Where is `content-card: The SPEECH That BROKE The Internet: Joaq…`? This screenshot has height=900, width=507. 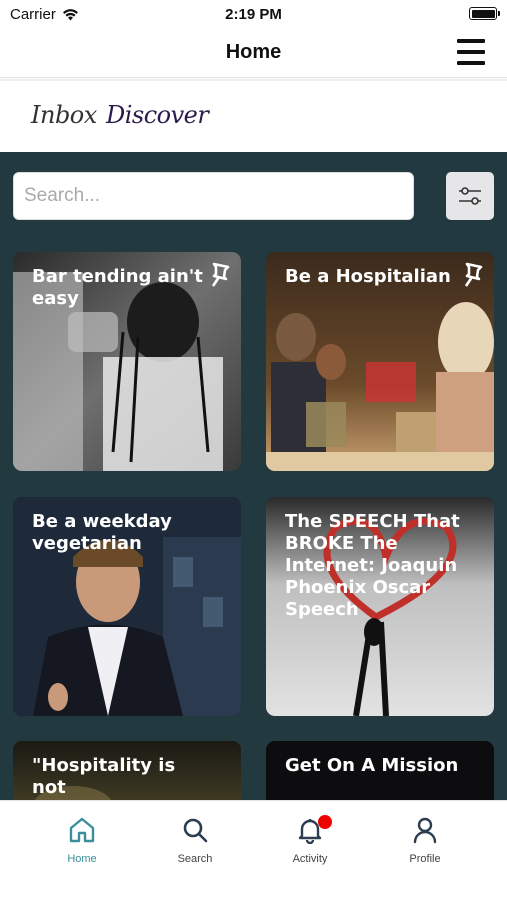
content-card: The SPEECH That BROKE The Internet: Joaq… is located at coordinates (380, 606).